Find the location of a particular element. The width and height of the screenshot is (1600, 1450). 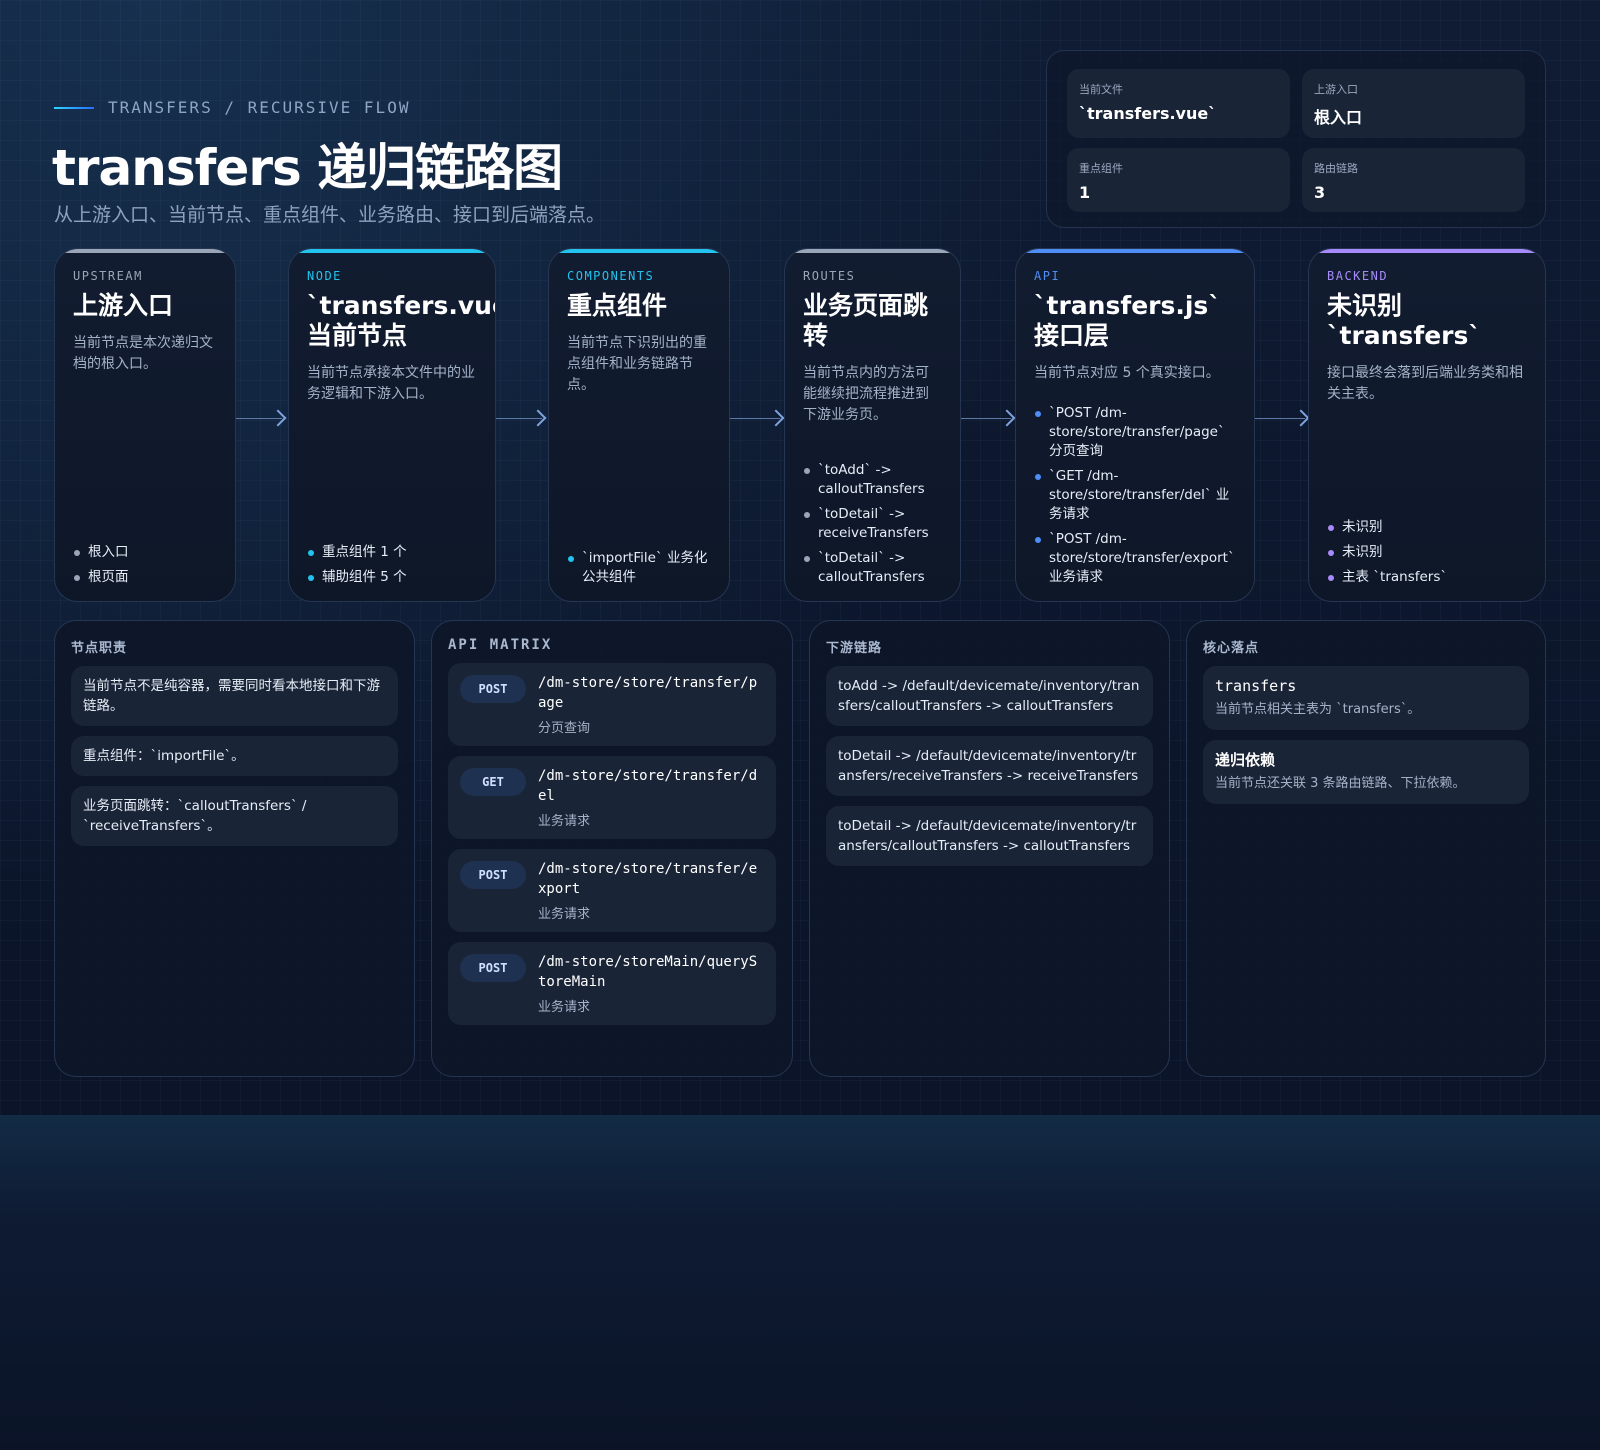

core-item: transfers 当前节点相关主表为 `transfers`。 is located at coordinates (1366, 698).